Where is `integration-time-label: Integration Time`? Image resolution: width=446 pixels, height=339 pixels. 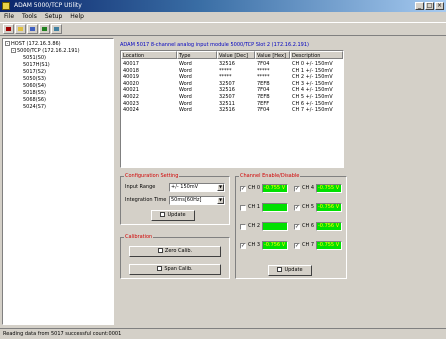
integration-time-label: Integration Time is located at coordinates (146, 200).